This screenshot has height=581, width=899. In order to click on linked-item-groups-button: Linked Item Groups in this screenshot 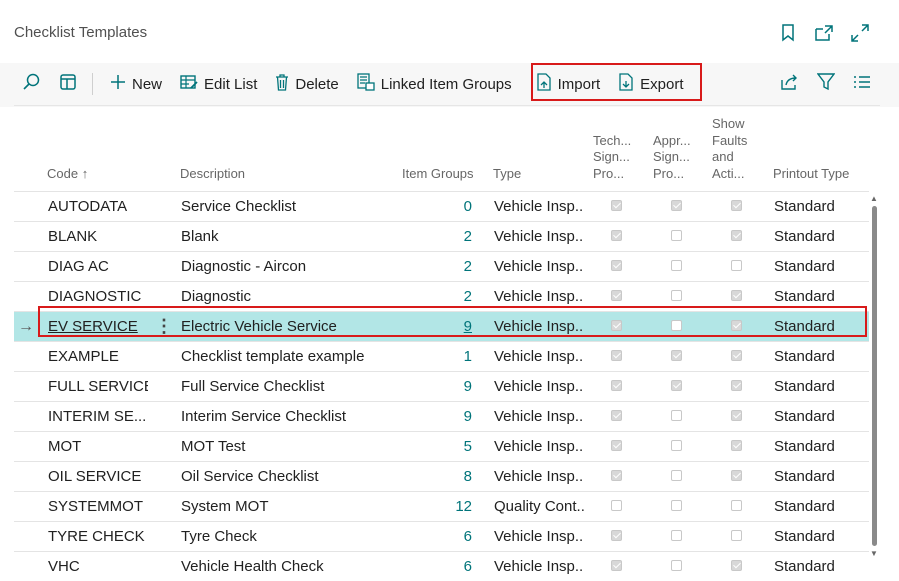, I will do `click(434, 84)`.